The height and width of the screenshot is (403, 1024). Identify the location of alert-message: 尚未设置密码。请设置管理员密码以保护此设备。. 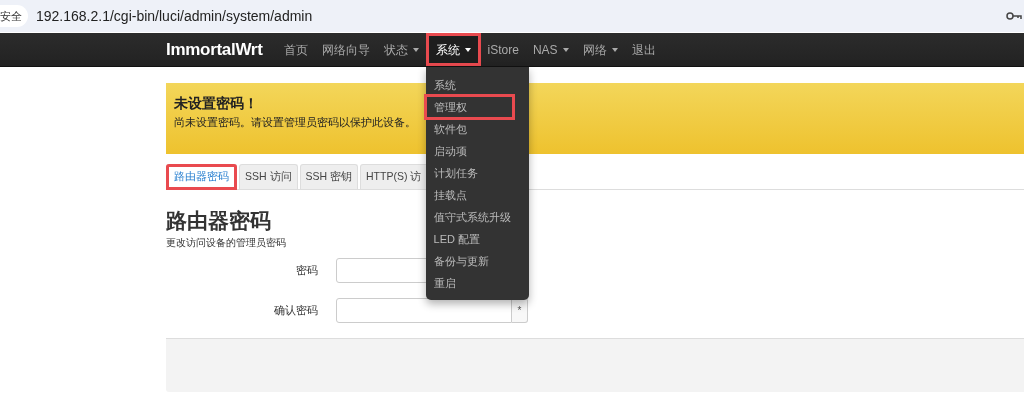
(295, 122).